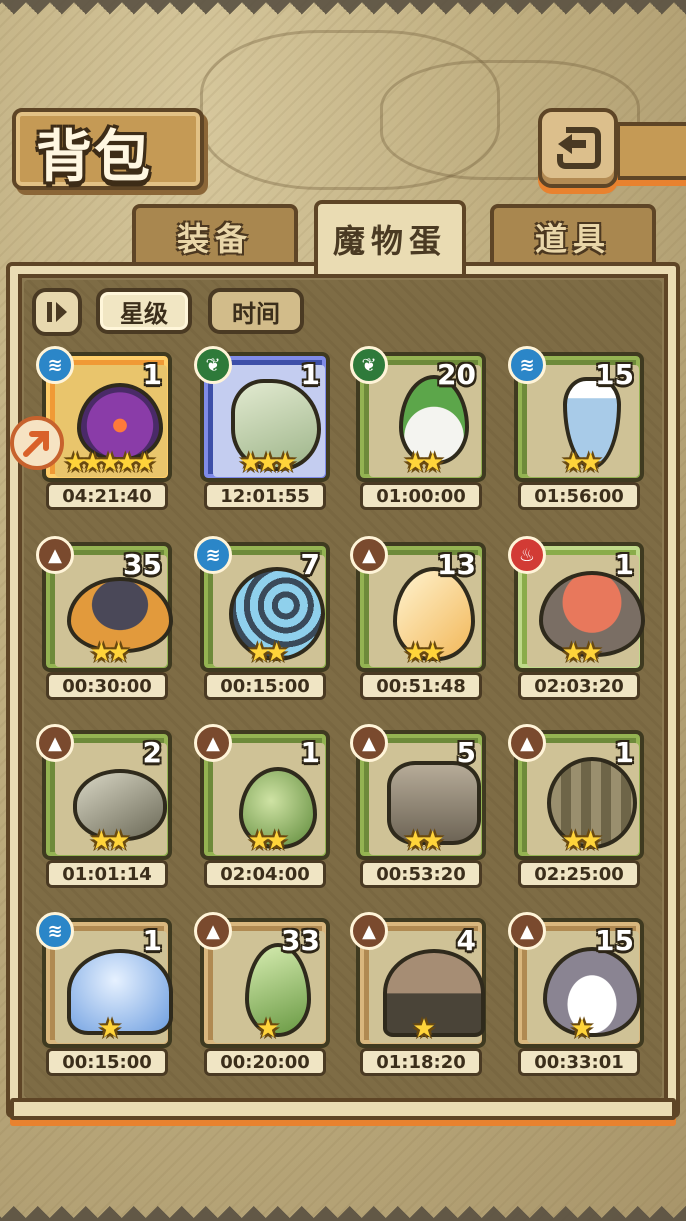 The width and height of the screenshot is (686, 1221). I want to click on tab-equipment: 装备, so click(215, 235).